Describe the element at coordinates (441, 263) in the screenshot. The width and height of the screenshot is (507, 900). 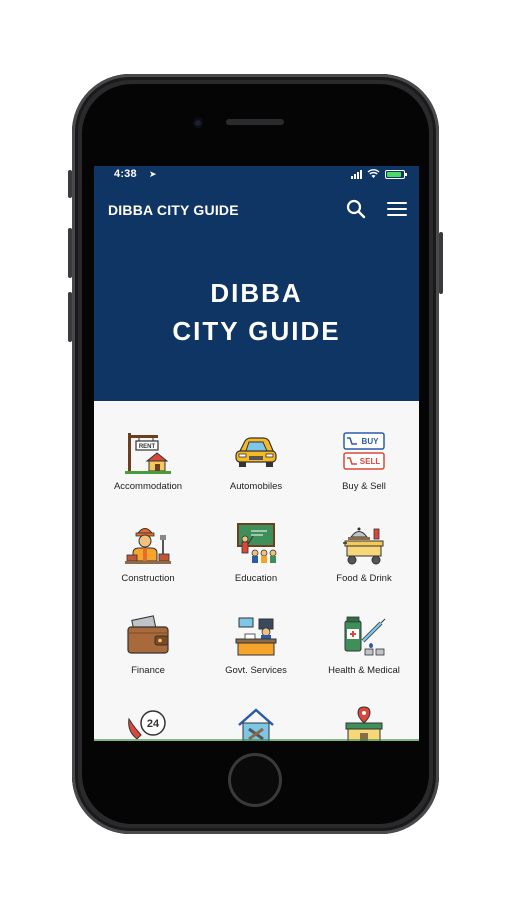
I see `power-button` at that location.